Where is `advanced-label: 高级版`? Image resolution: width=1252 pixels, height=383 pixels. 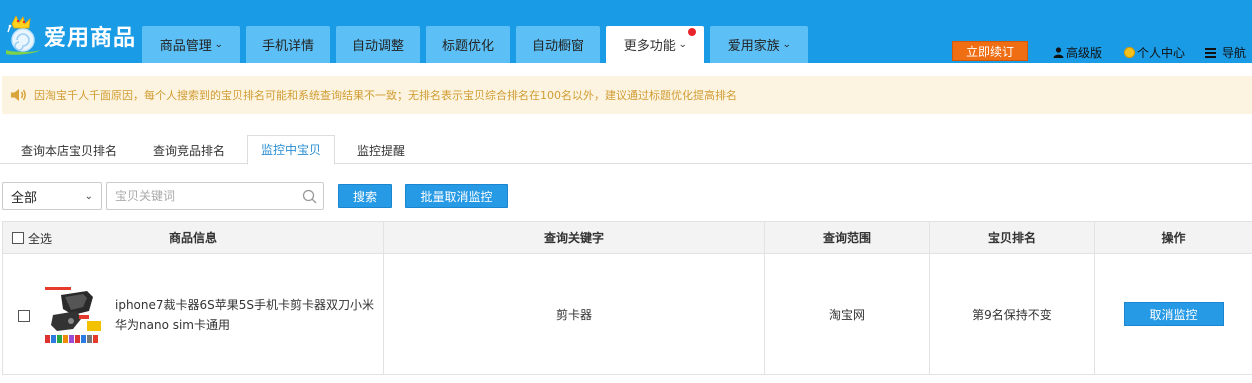
advanced-label: 高级版 is located at coordinates (1084, 53).